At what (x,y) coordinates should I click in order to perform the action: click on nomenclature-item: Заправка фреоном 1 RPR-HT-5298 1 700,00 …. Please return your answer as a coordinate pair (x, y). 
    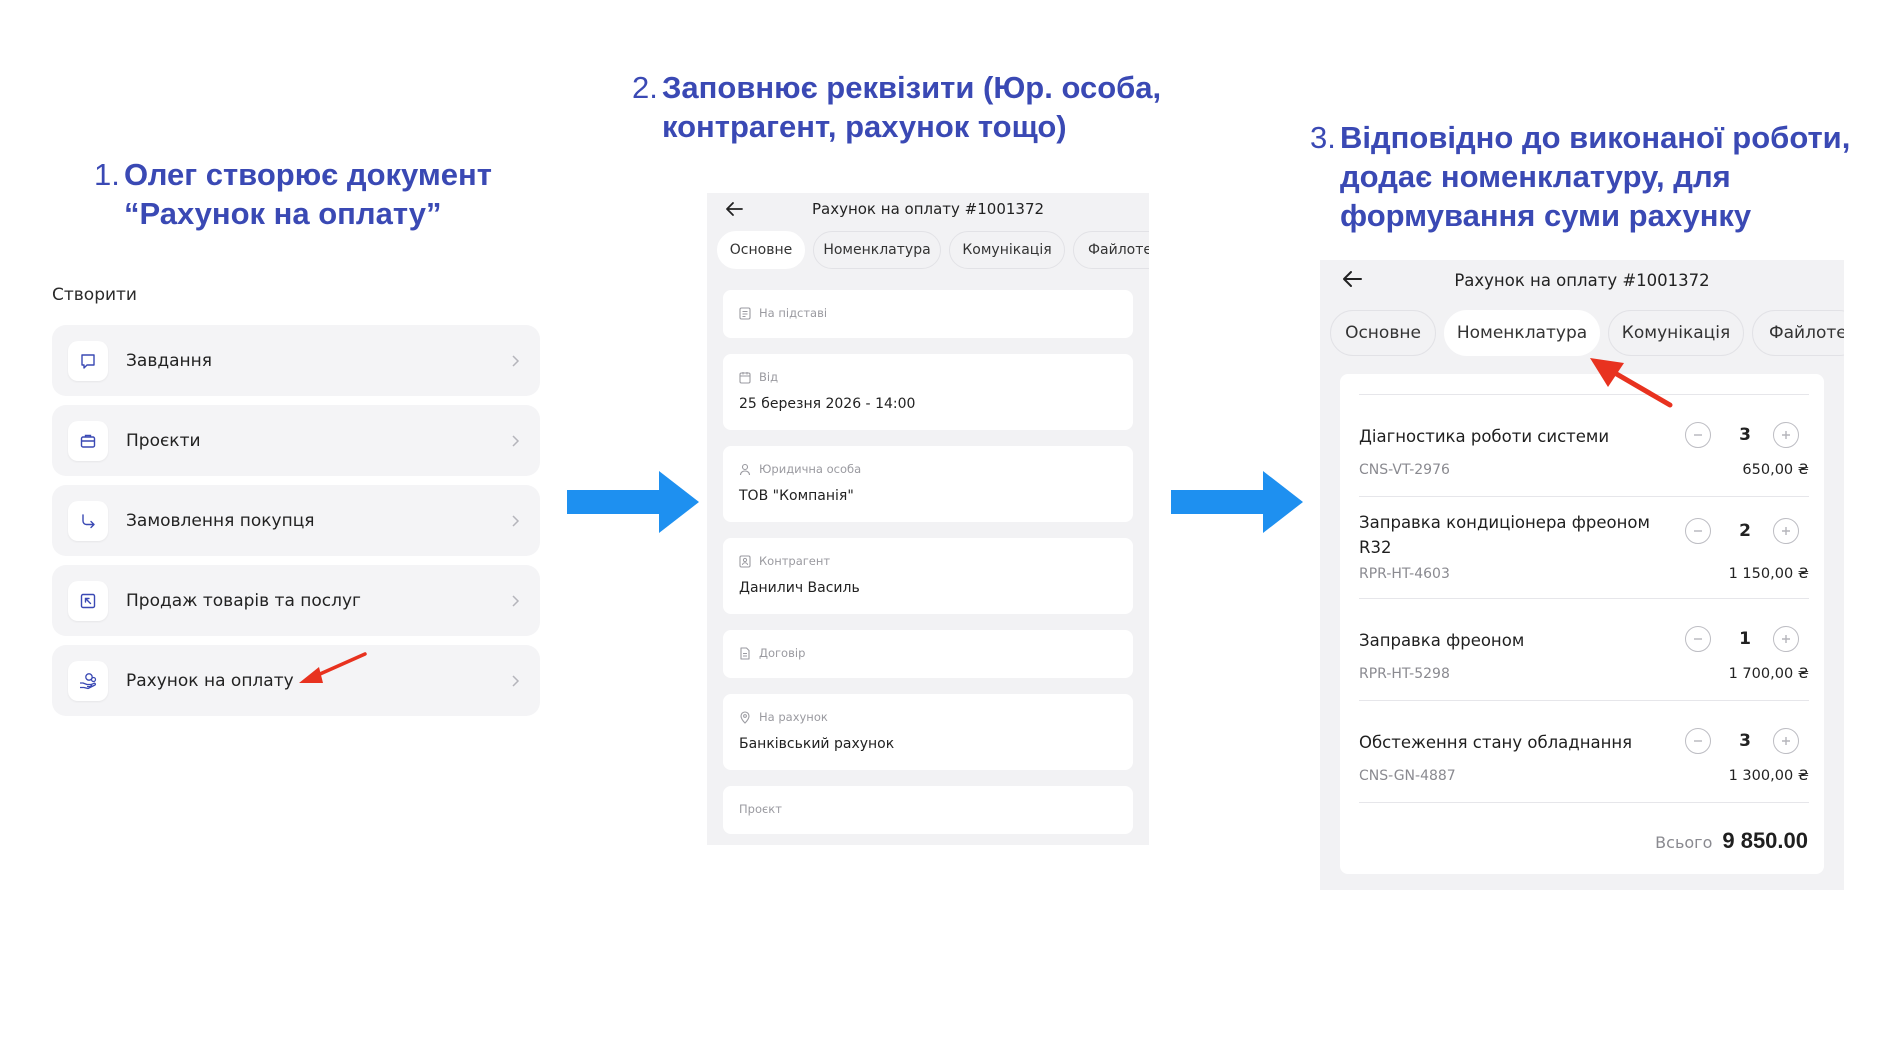
    Looking at the image, I should click on (1584, 661).